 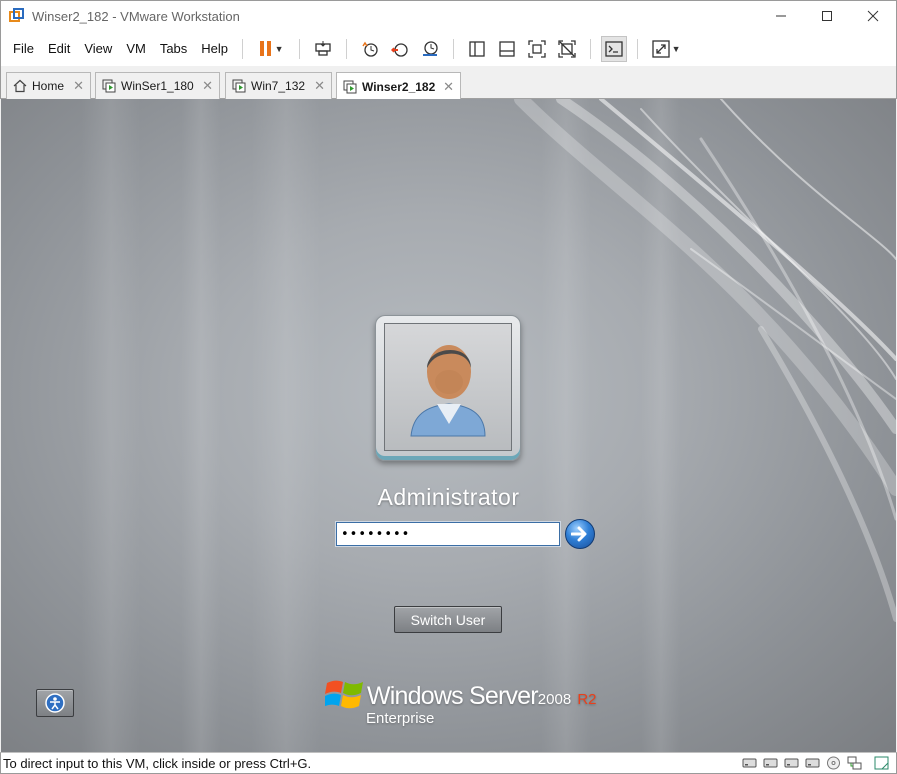 I want to click on pause-button: ▼, so click(x=271, y=49).